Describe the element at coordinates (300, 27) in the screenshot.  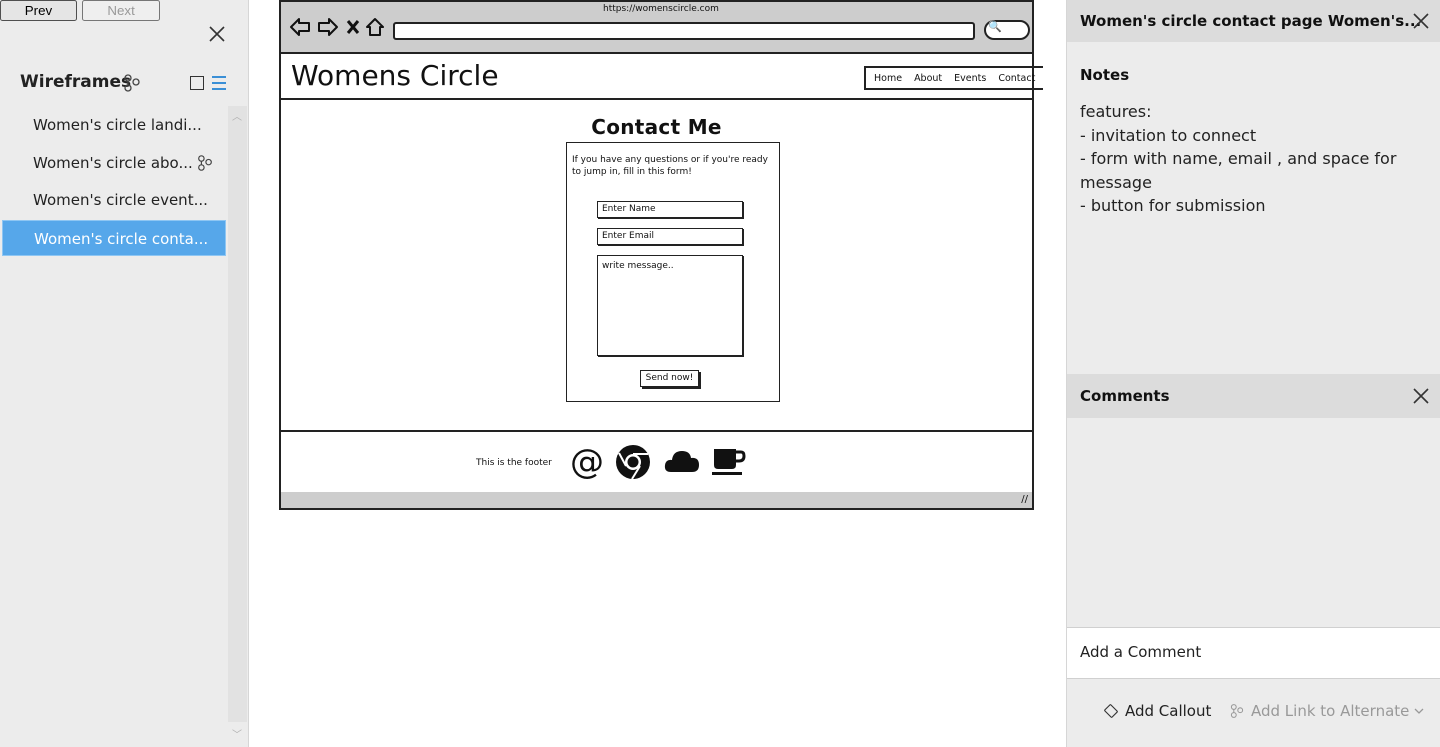
I see `back-arrow-icon` at that location.